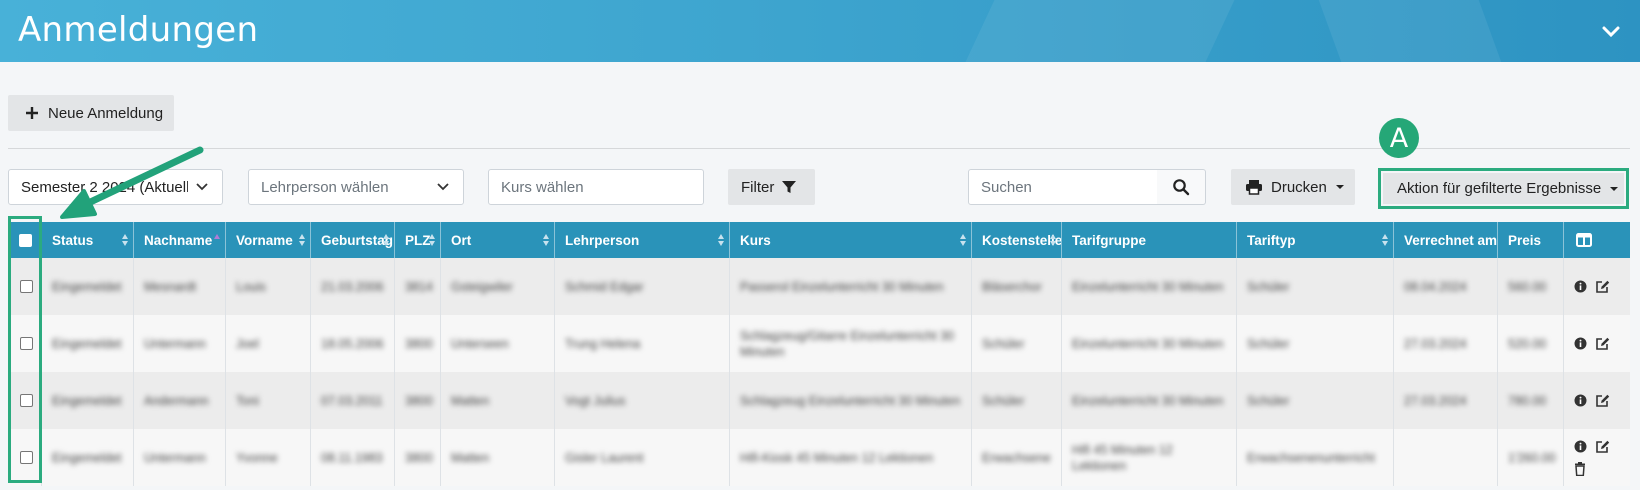 Image resolution: width=1640 pixels, height=490 pixels. I want to click on teacher-select: Lehrperson wählen, so click(356, 187).